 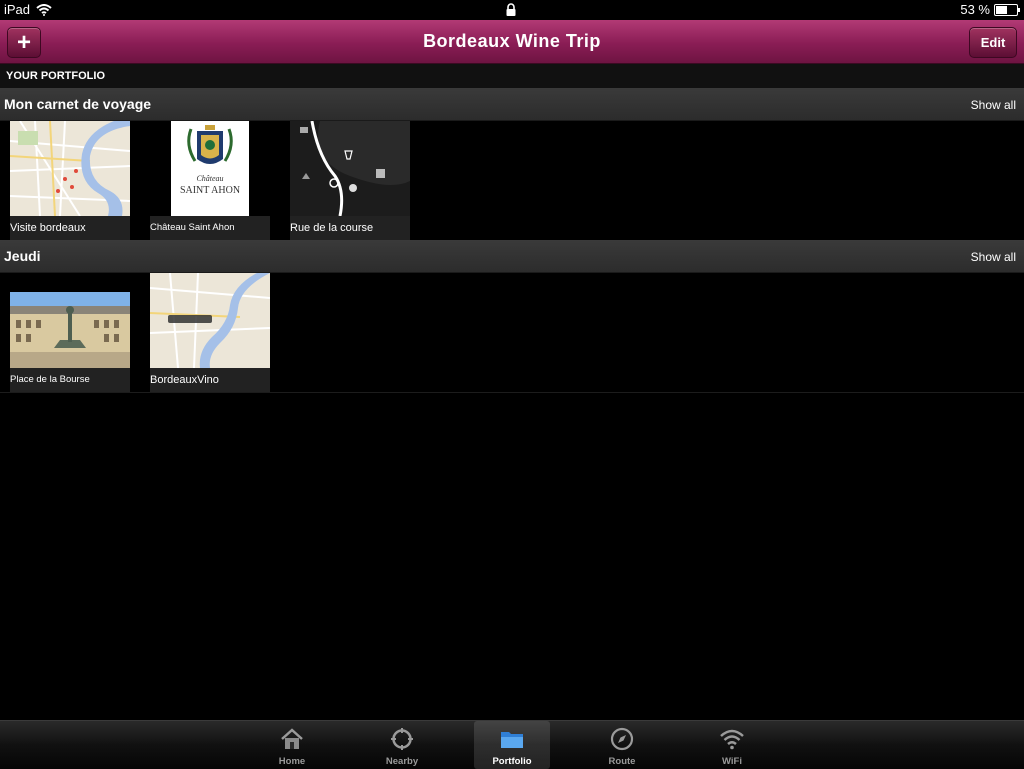 What do you see at coordinates (70, 380) in the screenshot?
I see `tile-caption: Place de la Bourse` at bounding box center [70, 380].